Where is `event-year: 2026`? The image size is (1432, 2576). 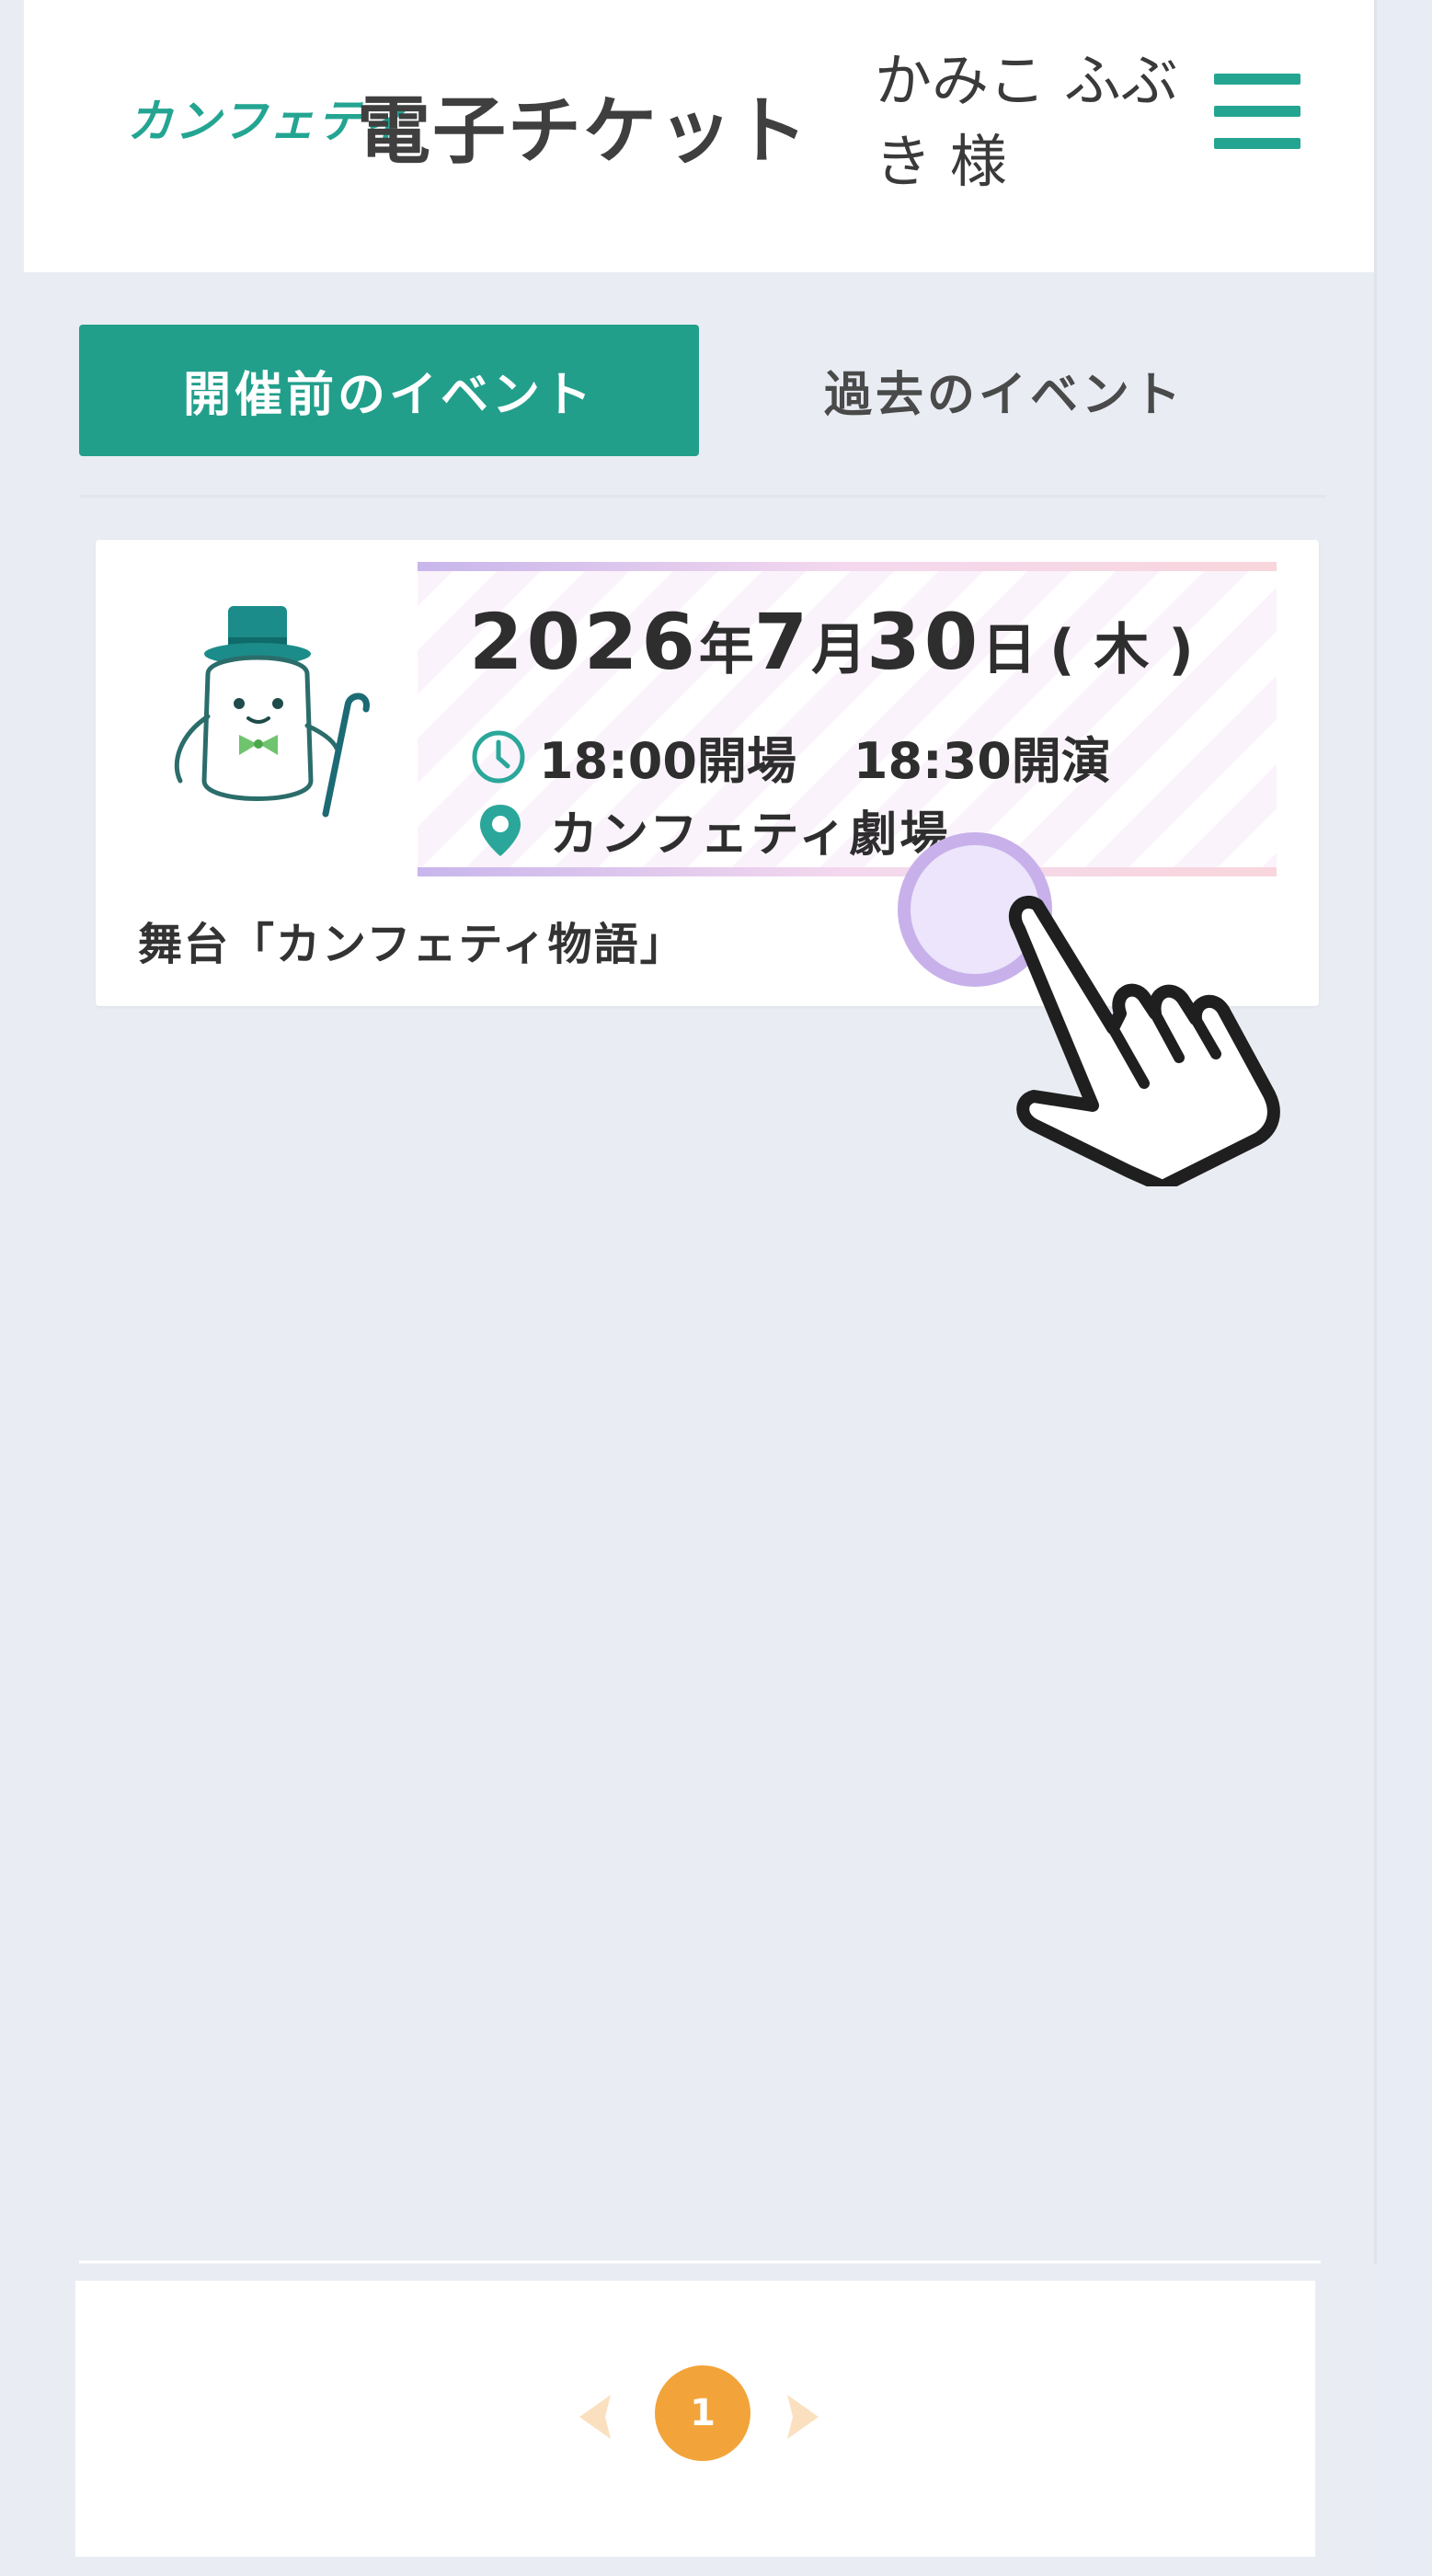
event-year: 2026 is located at coordinates (584, 642).